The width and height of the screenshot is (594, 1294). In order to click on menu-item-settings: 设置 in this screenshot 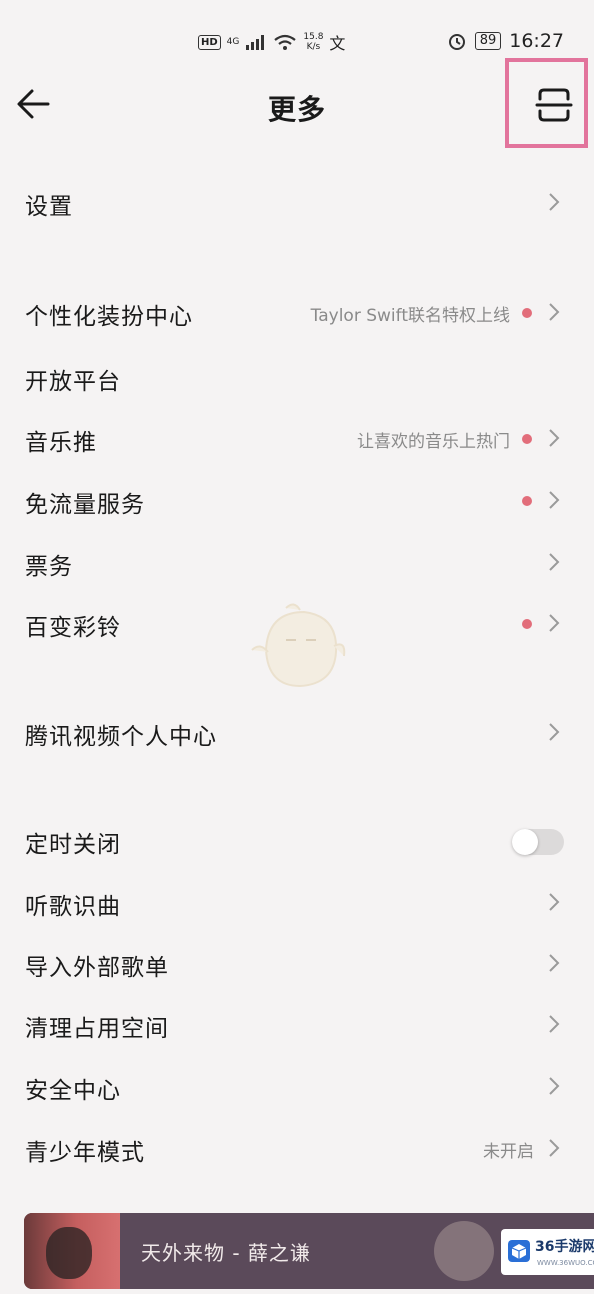, I will do `click(297, 203)`.